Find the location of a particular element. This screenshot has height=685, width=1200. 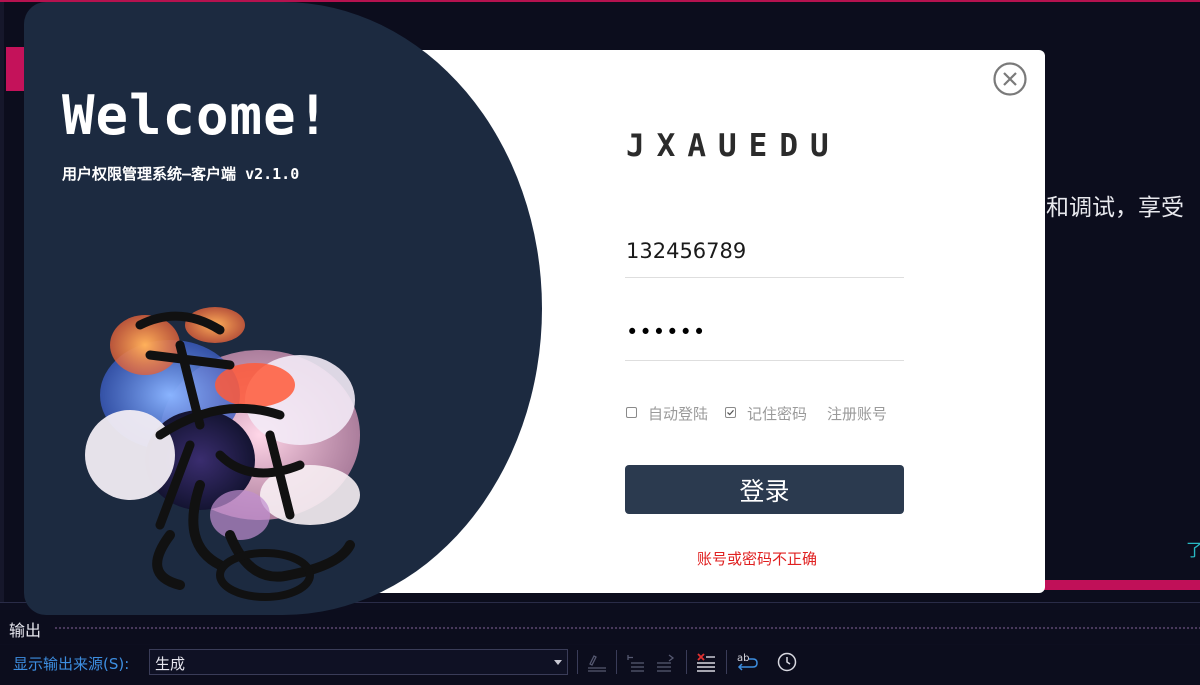

word-wrap-icon: ab is located at coordinates (747, 662).